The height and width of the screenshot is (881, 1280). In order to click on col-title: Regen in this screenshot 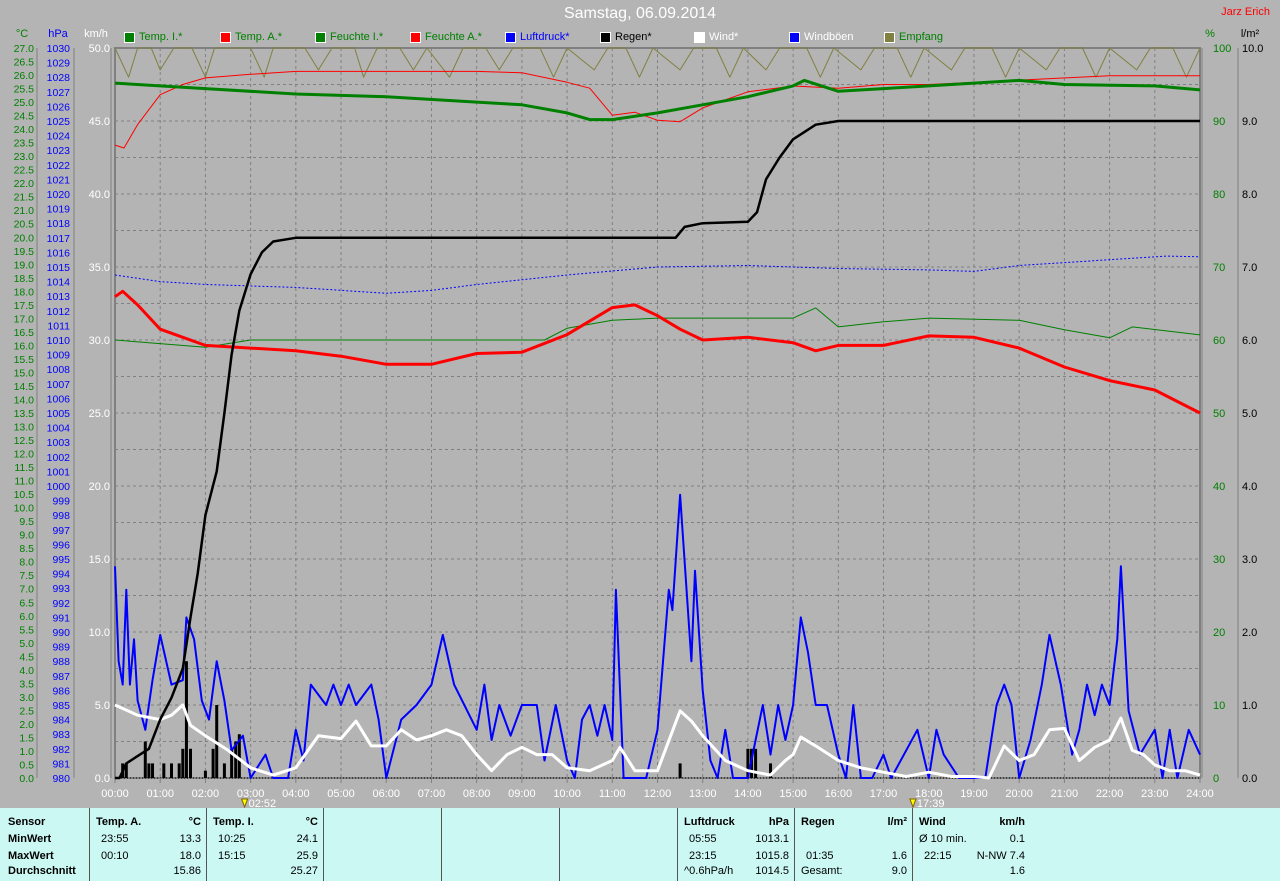, I will do `click(818, 822)`.